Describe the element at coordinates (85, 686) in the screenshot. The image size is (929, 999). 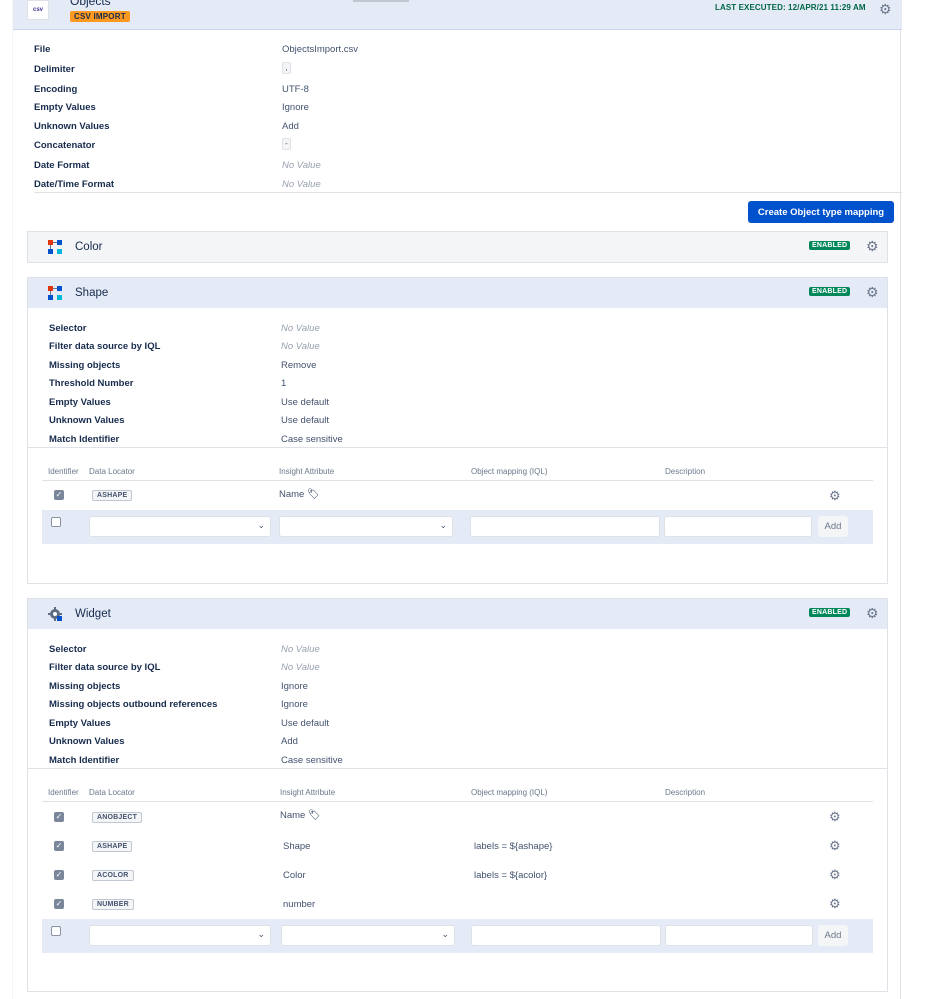
I see `setting-label-missing-objects: Missing objects` at that location.